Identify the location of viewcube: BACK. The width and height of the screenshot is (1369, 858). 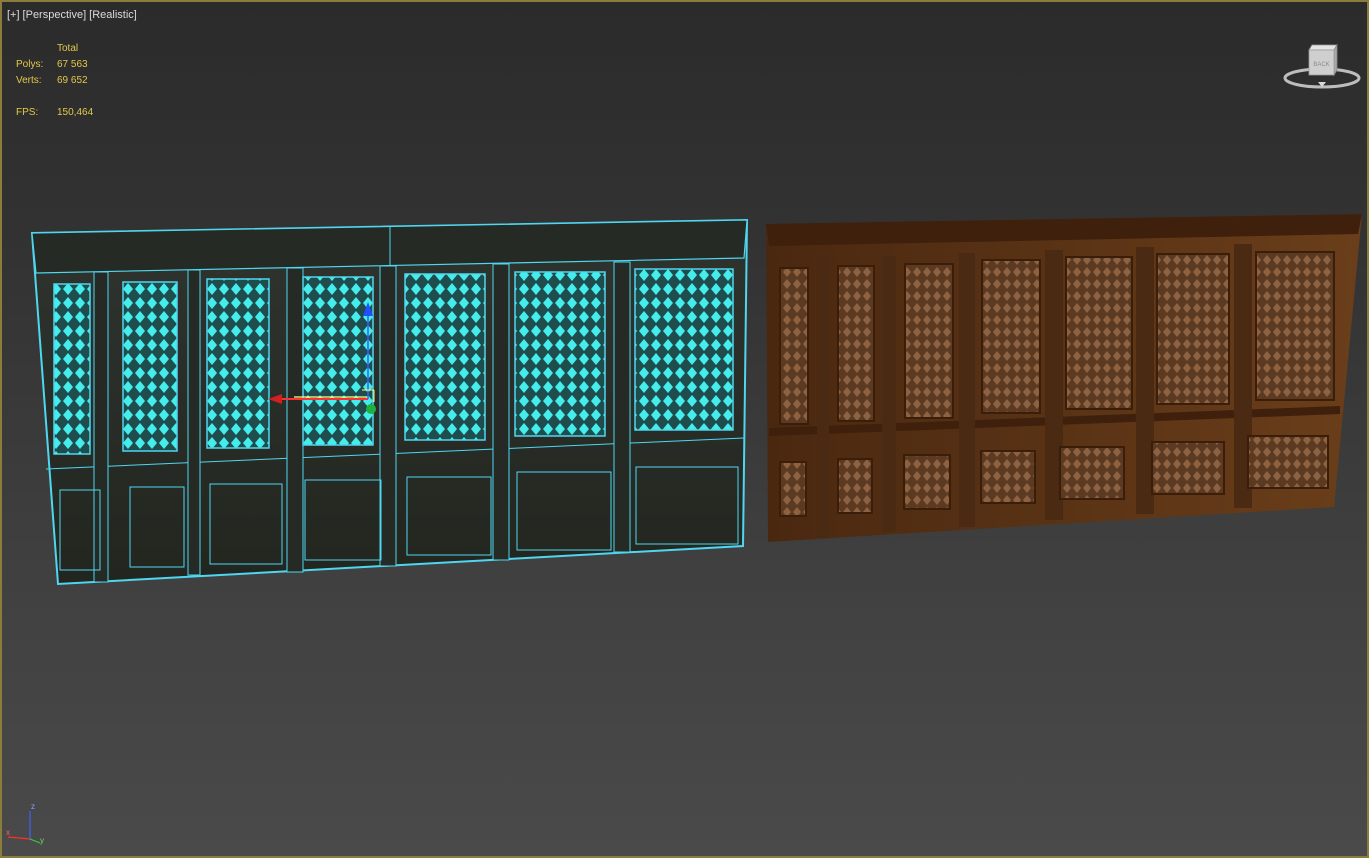
(1322, 68).